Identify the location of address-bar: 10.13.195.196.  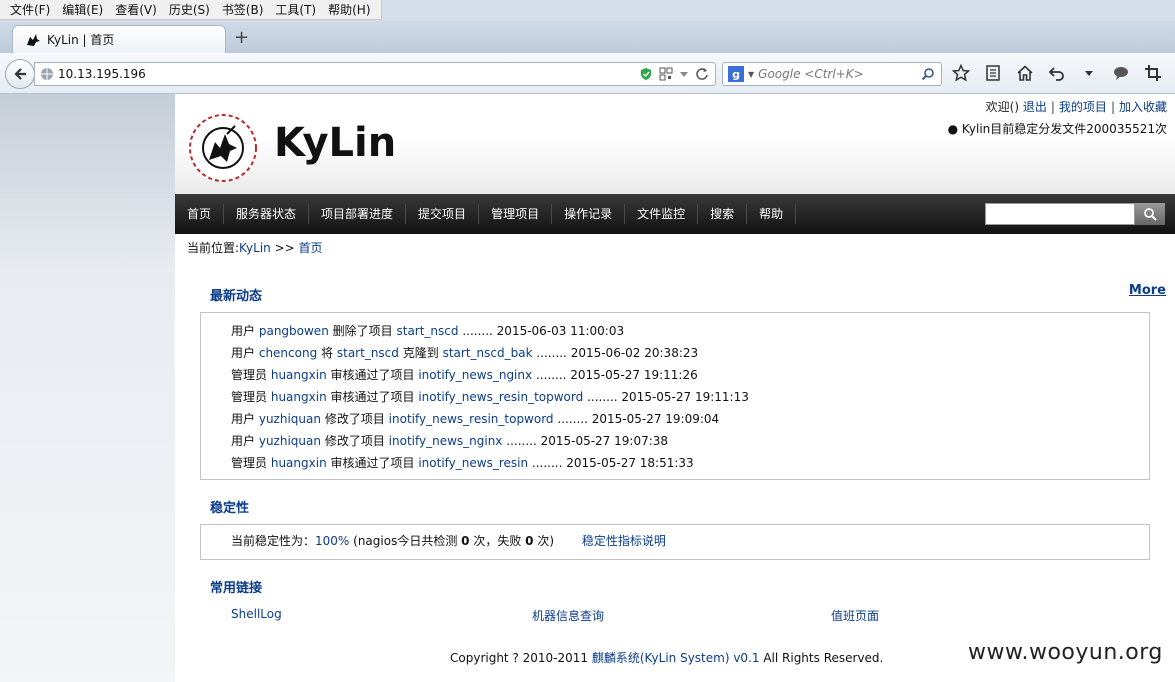
(375, 74).